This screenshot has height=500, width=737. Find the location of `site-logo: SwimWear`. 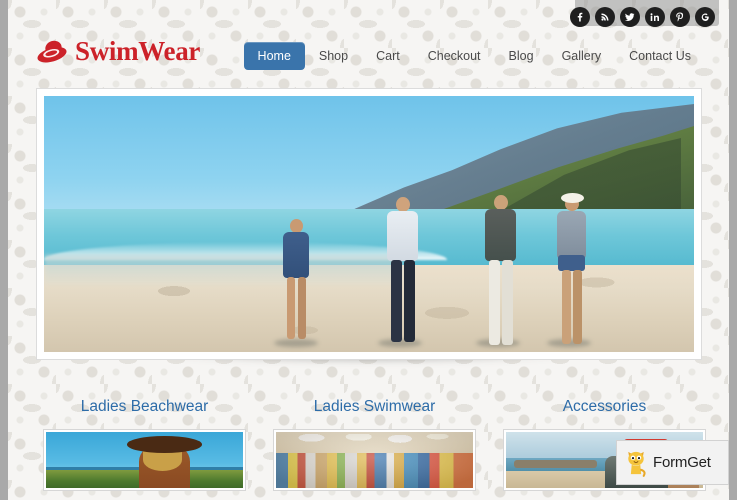

site-logo: SwimWear is located at coordinates (117, 51).